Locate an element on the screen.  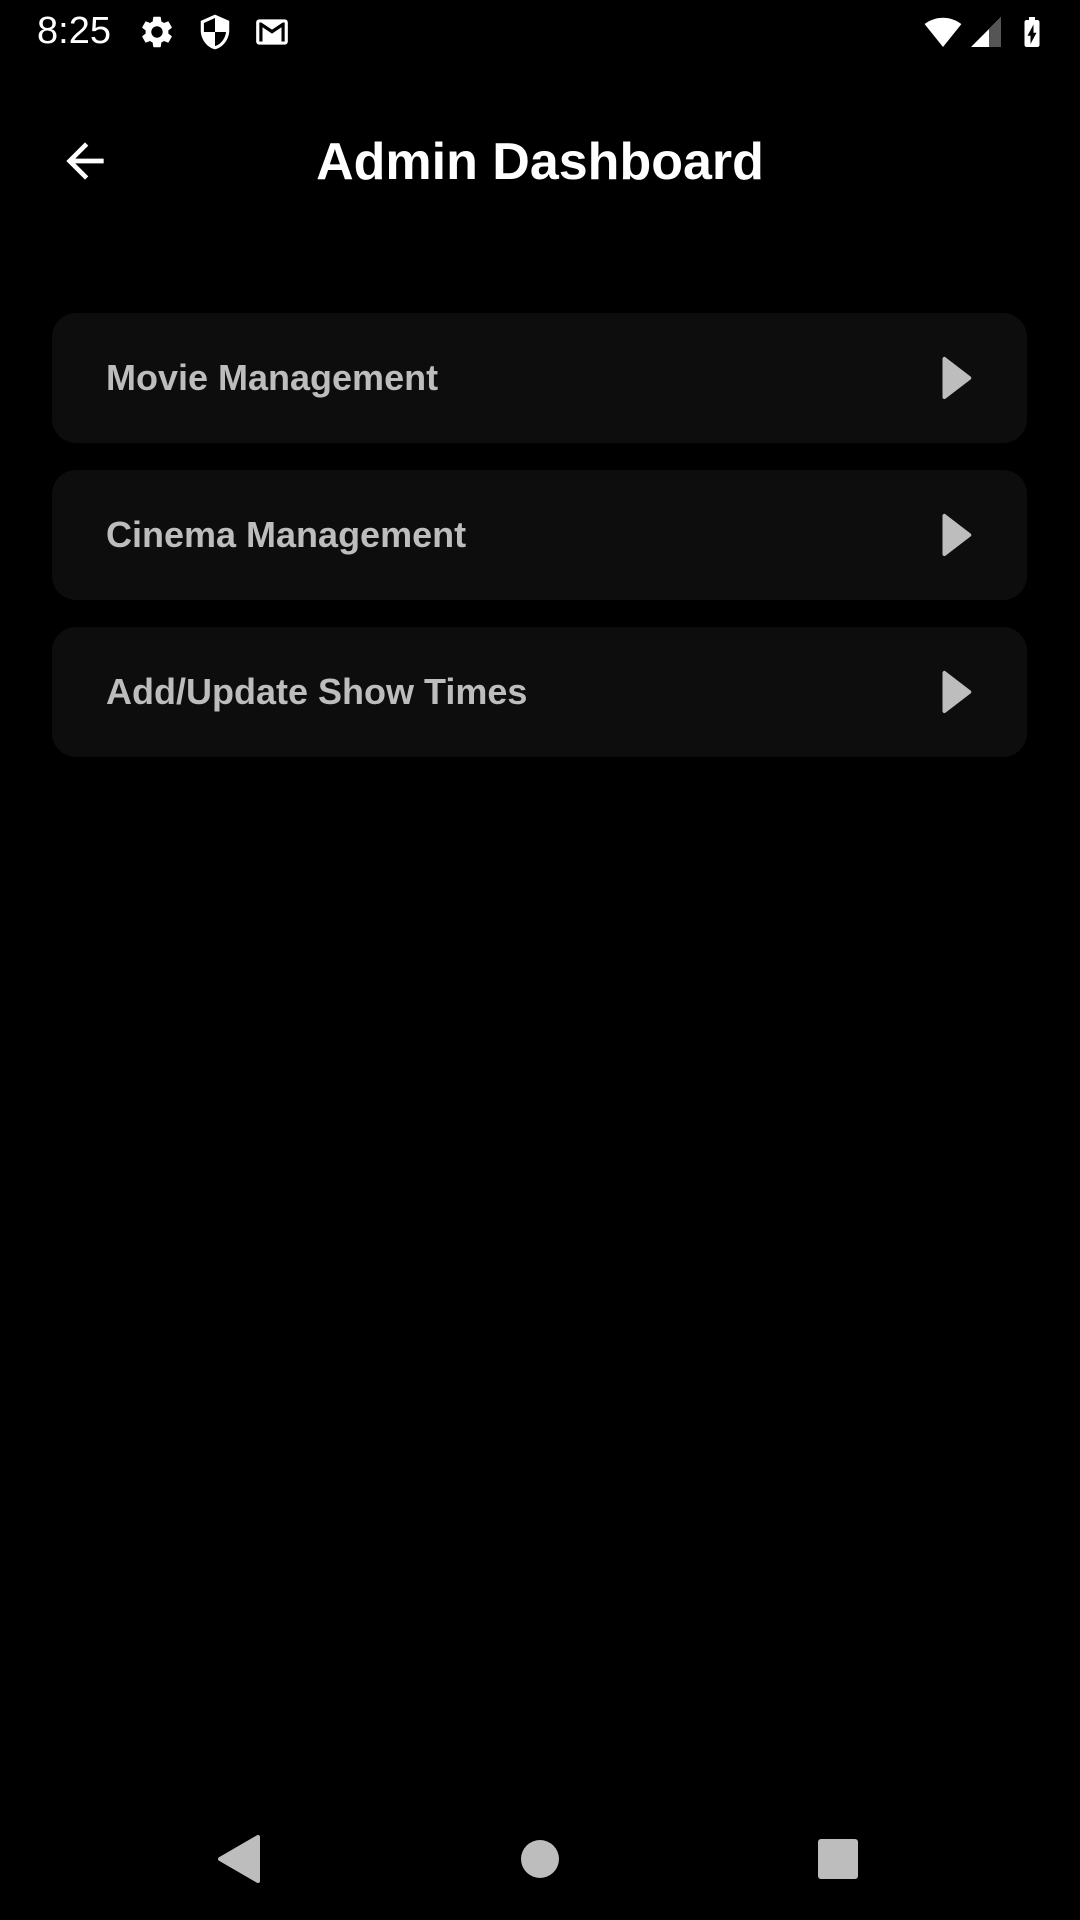
wifi-icon is located at coordinates (943, 32).